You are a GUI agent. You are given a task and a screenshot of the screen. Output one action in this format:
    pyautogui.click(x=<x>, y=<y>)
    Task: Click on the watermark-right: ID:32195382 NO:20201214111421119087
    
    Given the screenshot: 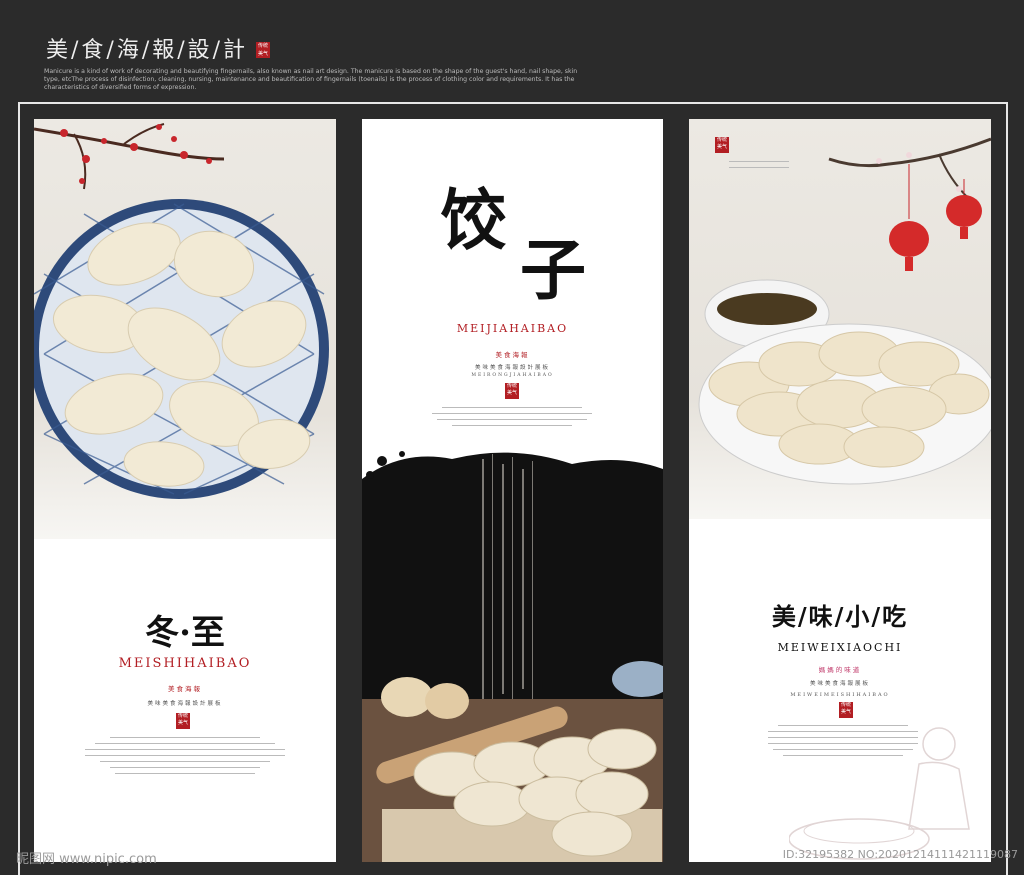 What is the action you would take?
    pyautogui.click(x=900, y=854)
    